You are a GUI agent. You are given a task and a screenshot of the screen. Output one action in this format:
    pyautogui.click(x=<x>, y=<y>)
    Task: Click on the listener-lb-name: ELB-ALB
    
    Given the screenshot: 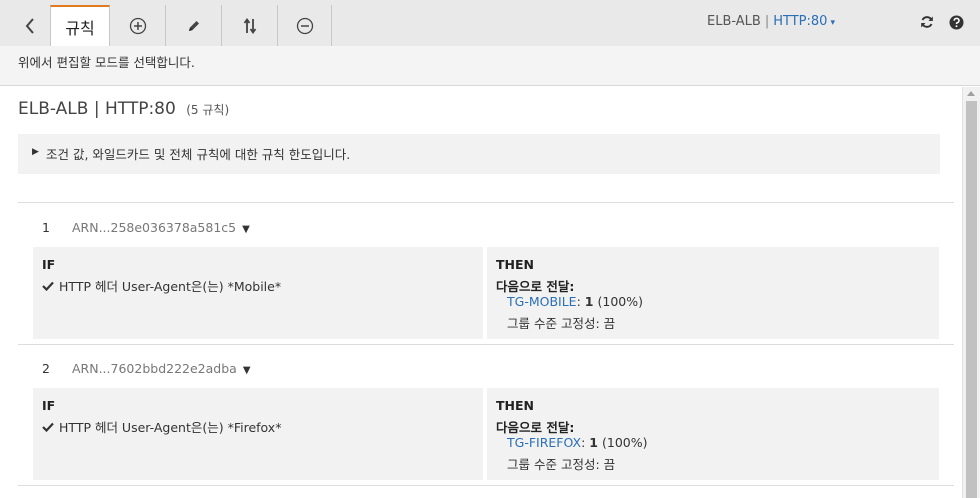 What is the action you would take?
    pyautogui.click(x=734, y=21)
    